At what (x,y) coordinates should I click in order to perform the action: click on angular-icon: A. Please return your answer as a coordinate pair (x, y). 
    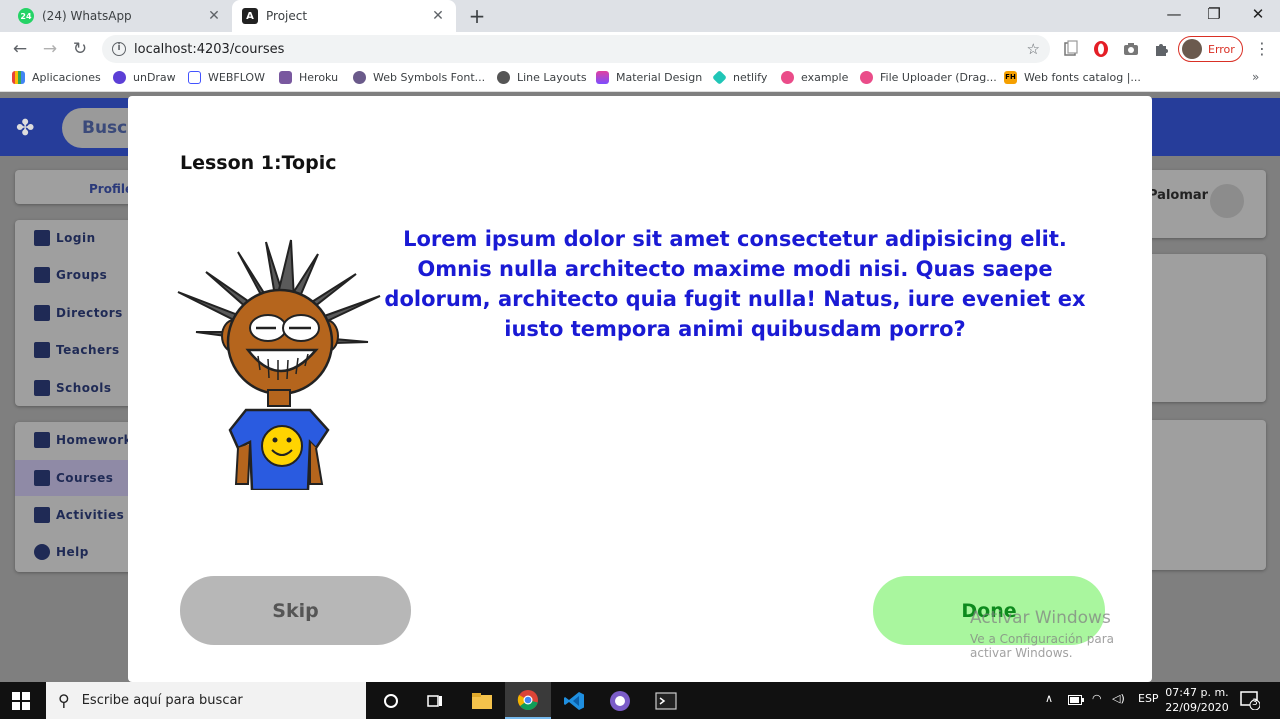
    Looking at the image, I should click on (250, 16).